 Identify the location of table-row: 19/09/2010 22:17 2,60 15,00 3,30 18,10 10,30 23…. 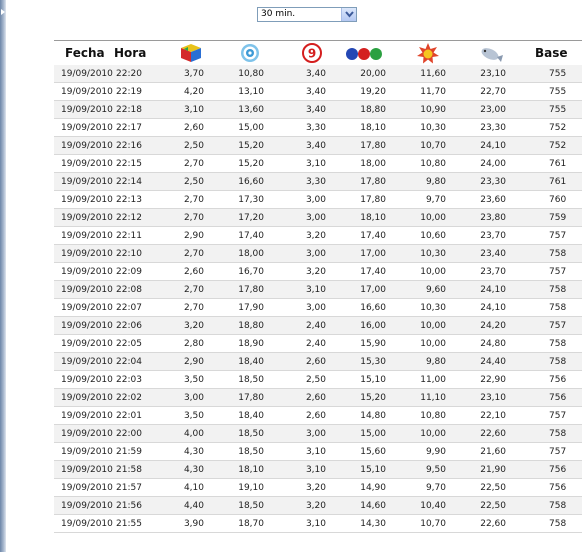
(318, 128).